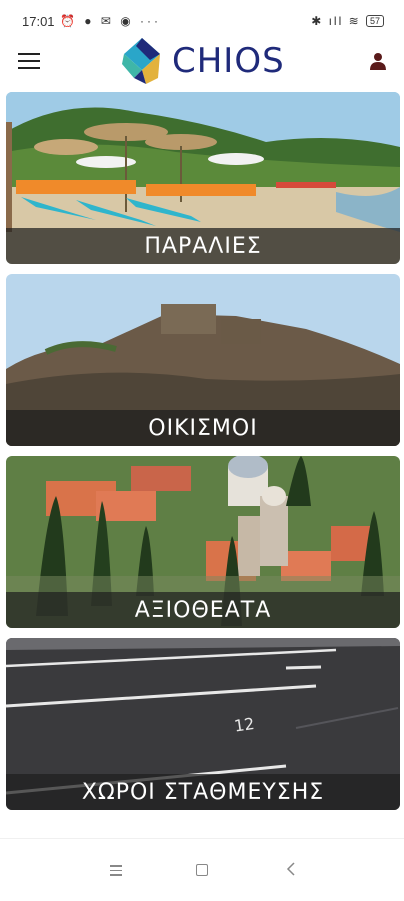 The image size is (404, 901). I want to click on app-header: CHIOS, so click(202, 63).